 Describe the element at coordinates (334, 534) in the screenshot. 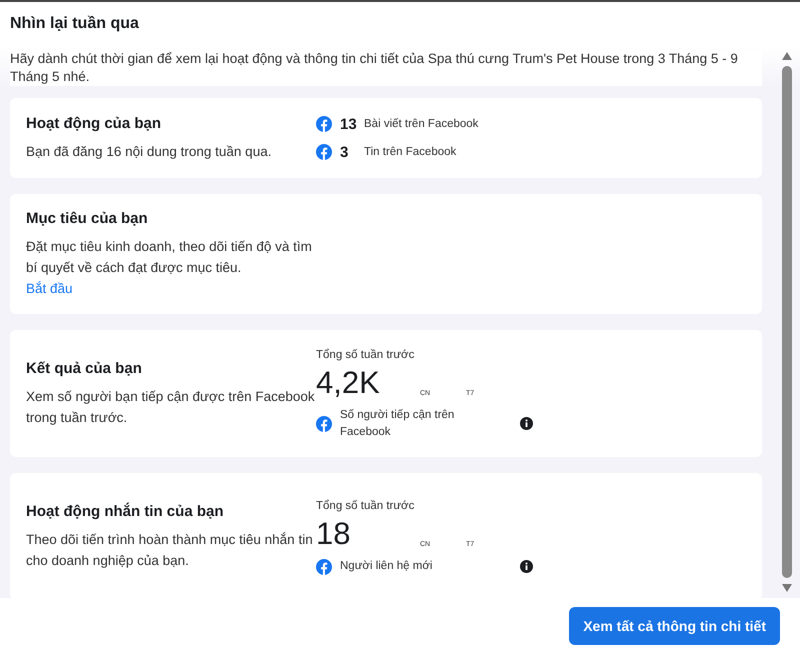

I see `metric-value: 18` at that location.